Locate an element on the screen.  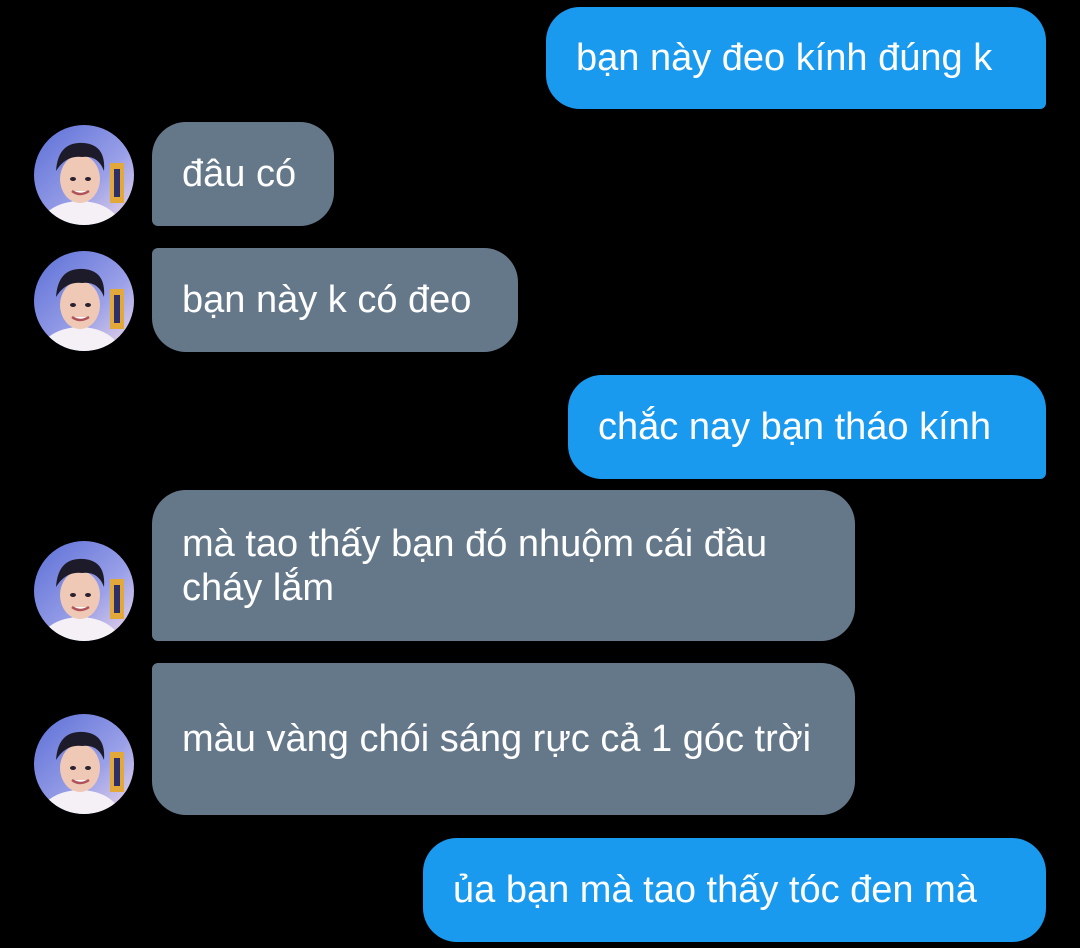
message-bubble-sent: bạn này đeo kính đúng k is located at coordinates (796, 58).